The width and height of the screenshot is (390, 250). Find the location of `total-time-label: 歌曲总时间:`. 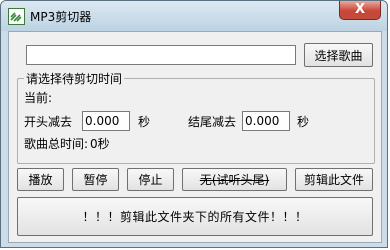

total-time-label: 歌曲总时间: is located at coordinates (56, 144).